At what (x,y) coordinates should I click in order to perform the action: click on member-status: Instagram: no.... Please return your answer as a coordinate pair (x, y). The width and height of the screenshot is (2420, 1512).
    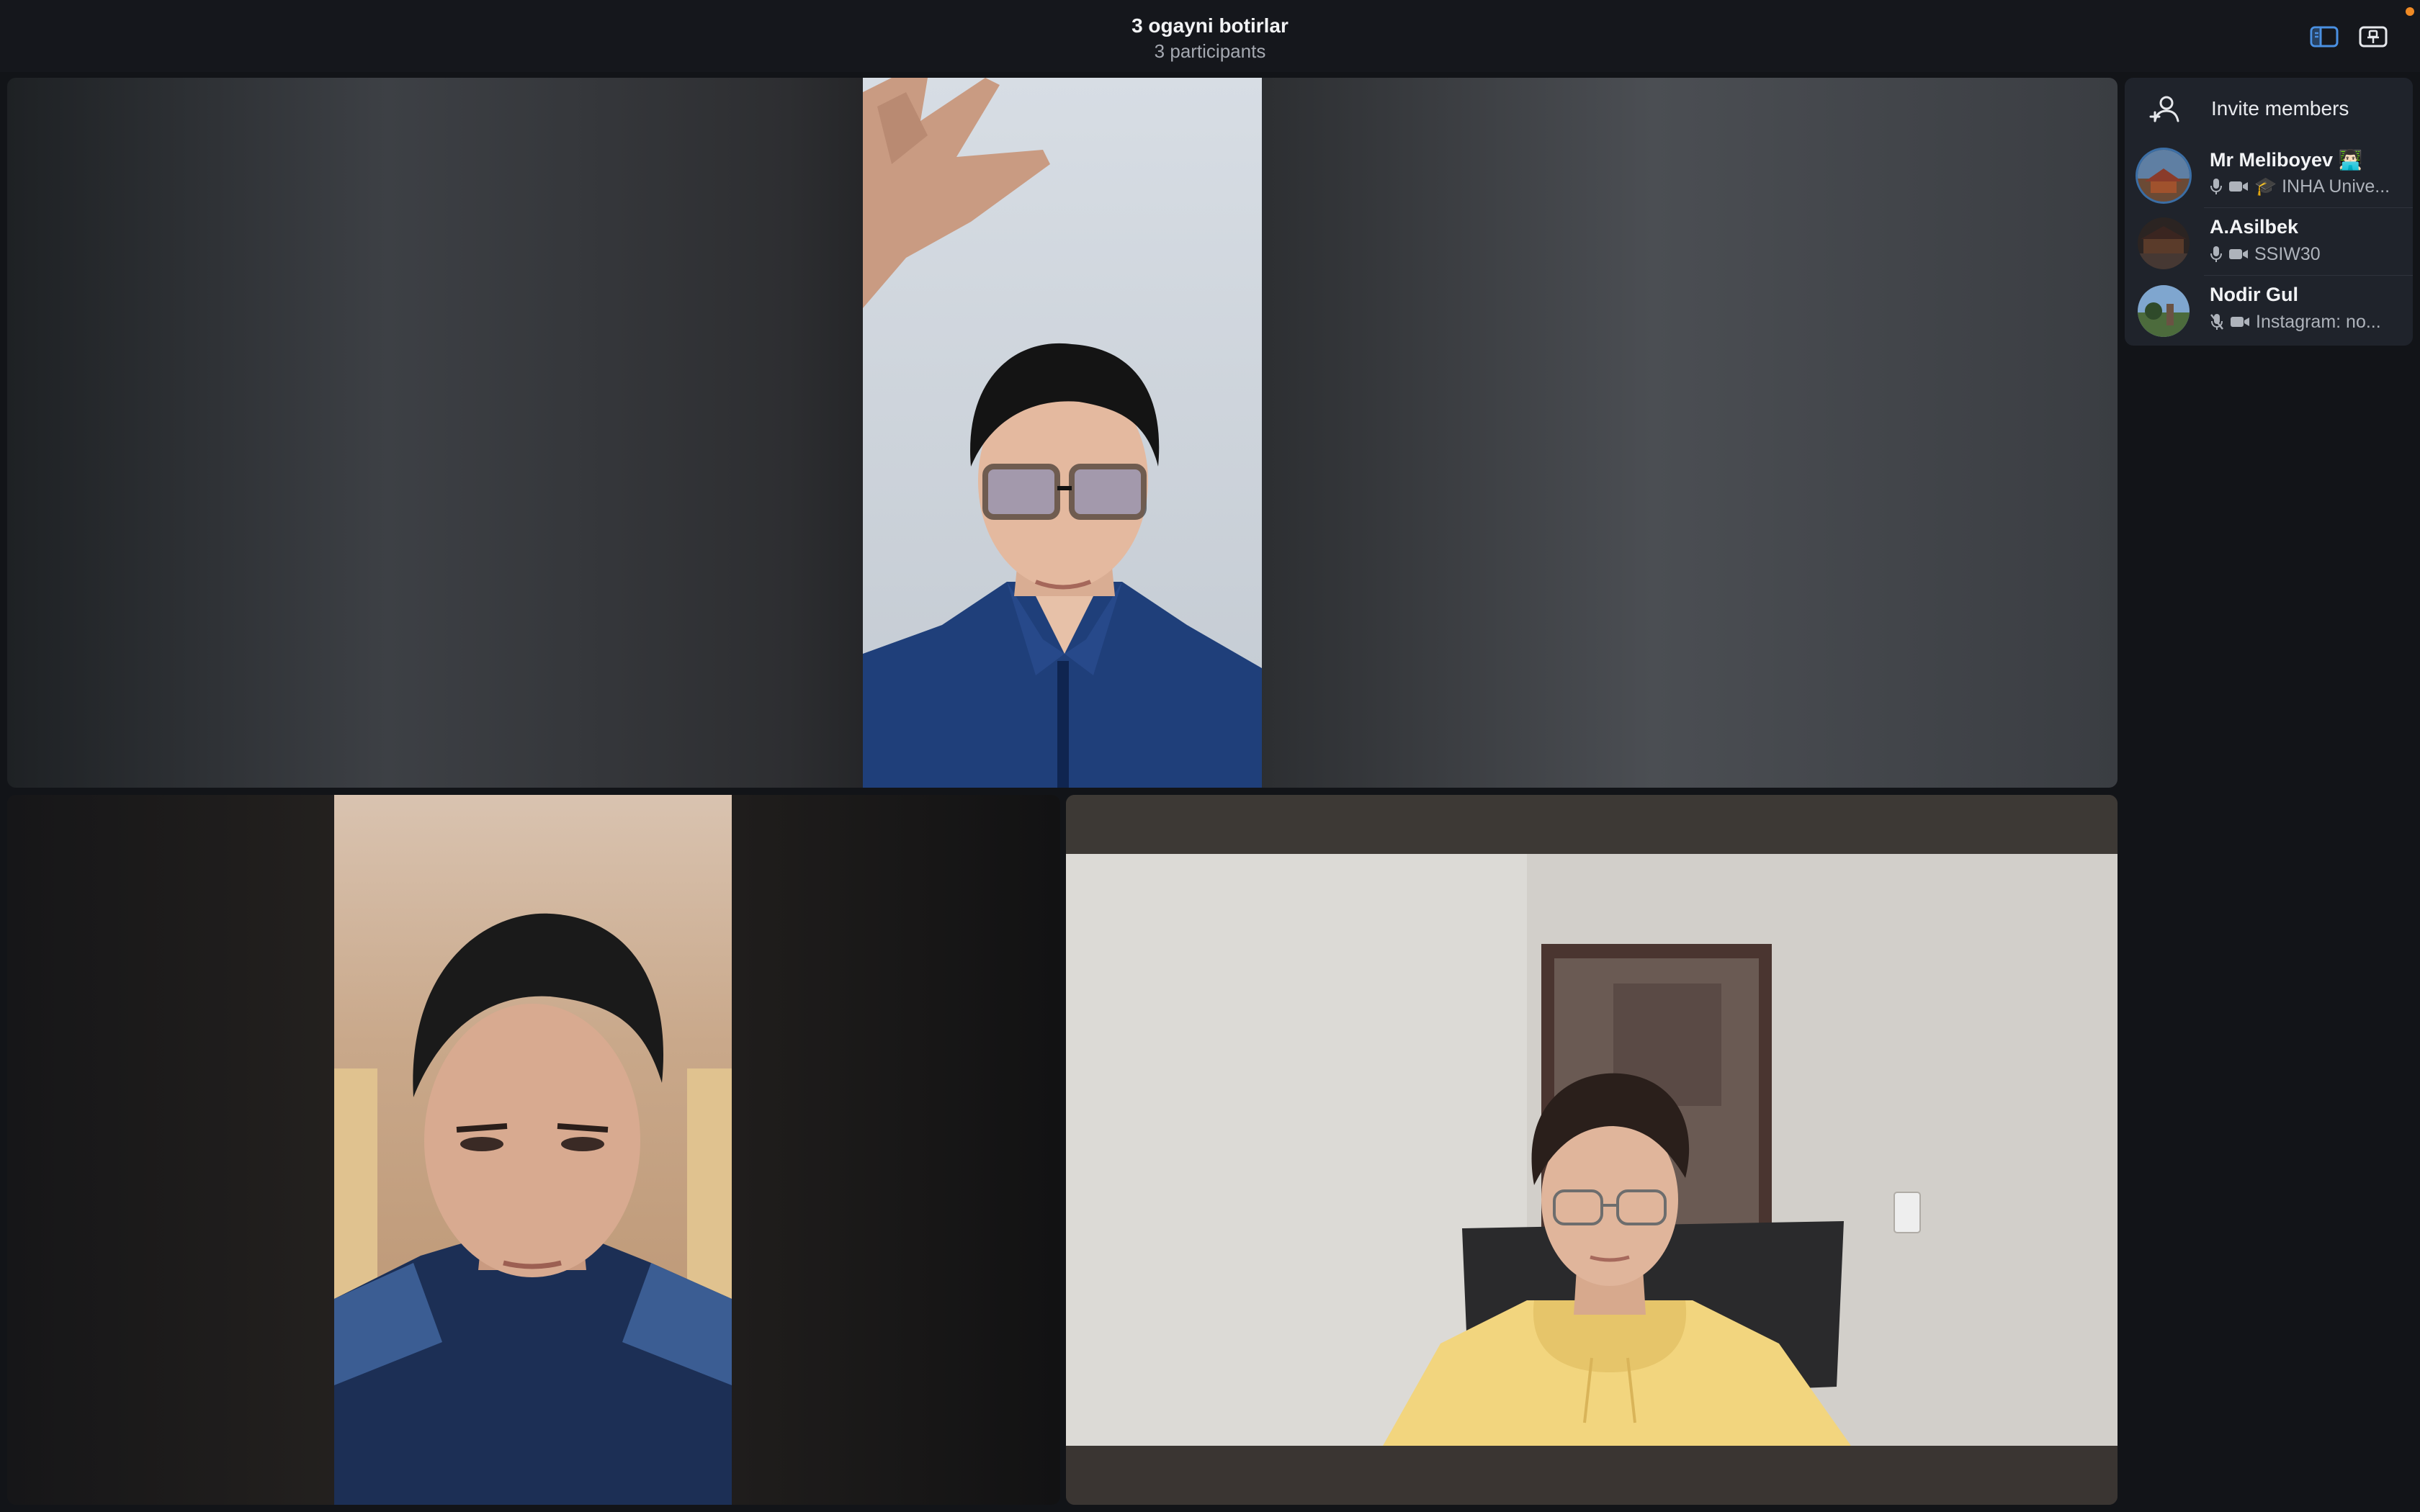
    Looking at the image, I should click on (2295, 322).